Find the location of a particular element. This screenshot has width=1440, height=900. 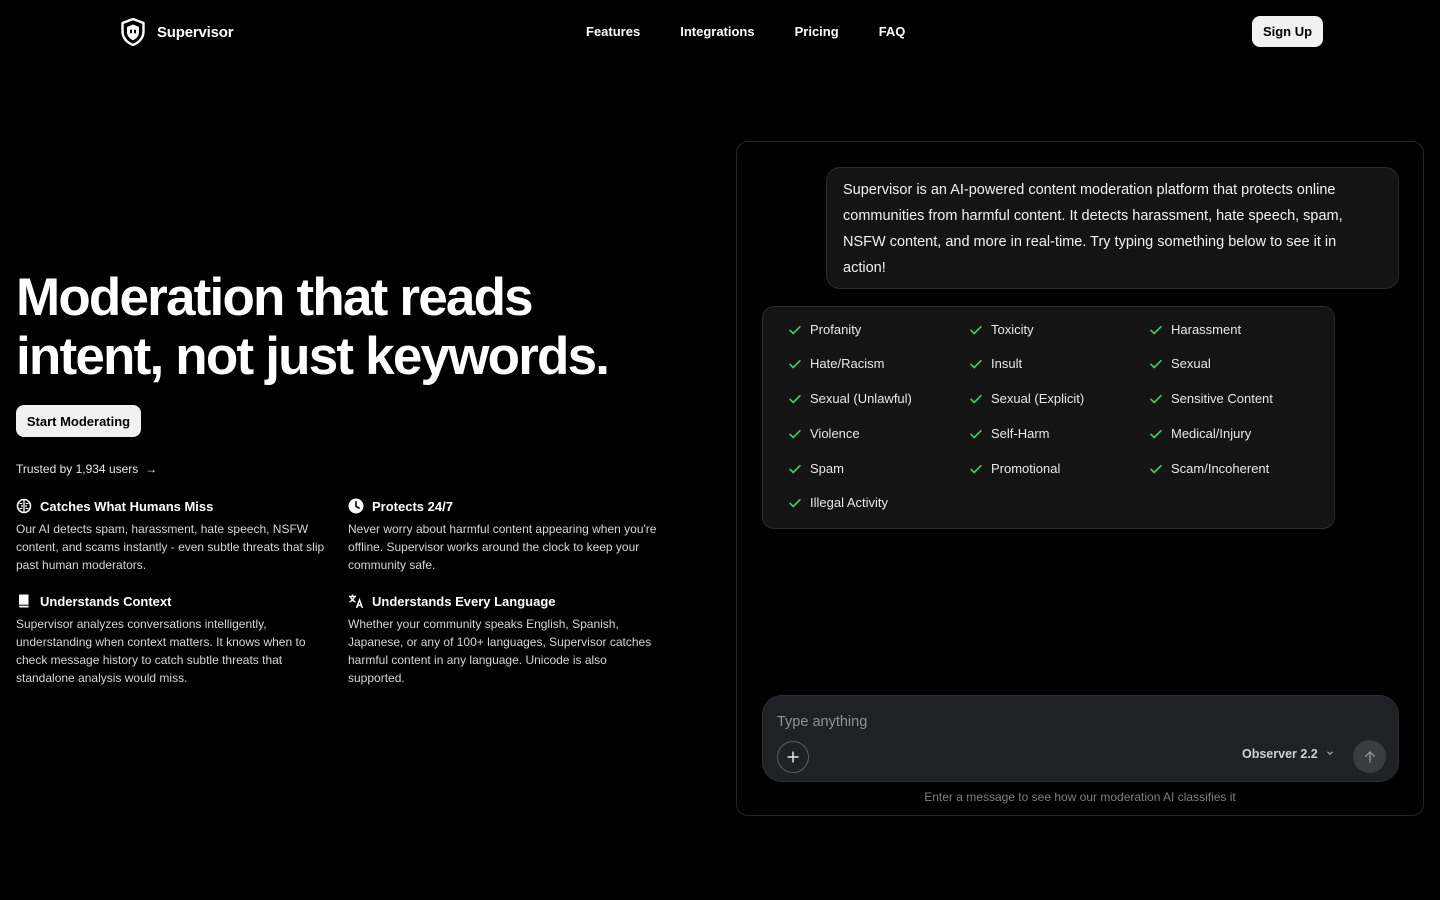

feature-title: Understands Context is located at coordinates (106, 601).